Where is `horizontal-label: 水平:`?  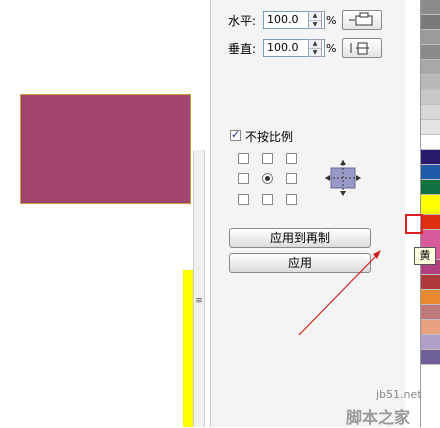 horizontal-label: 水平: is located at coordinates (242, 21).